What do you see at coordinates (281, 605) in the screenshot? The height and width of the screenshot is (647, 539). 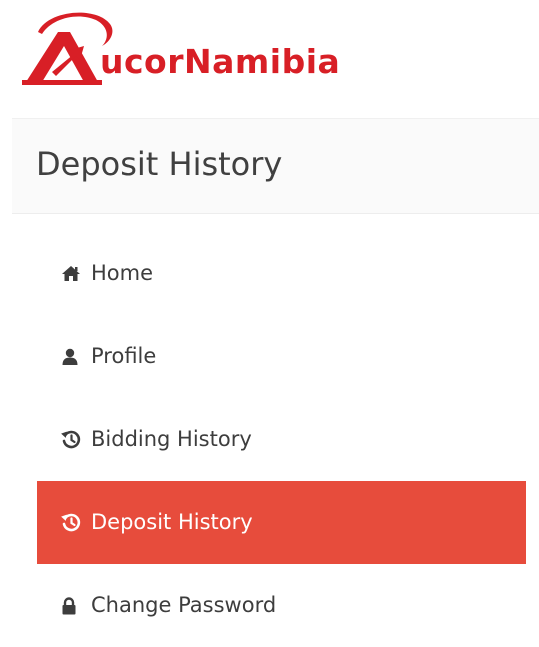 I see `menu-item-change-password: Change Password` at bounding box center [281, 605].